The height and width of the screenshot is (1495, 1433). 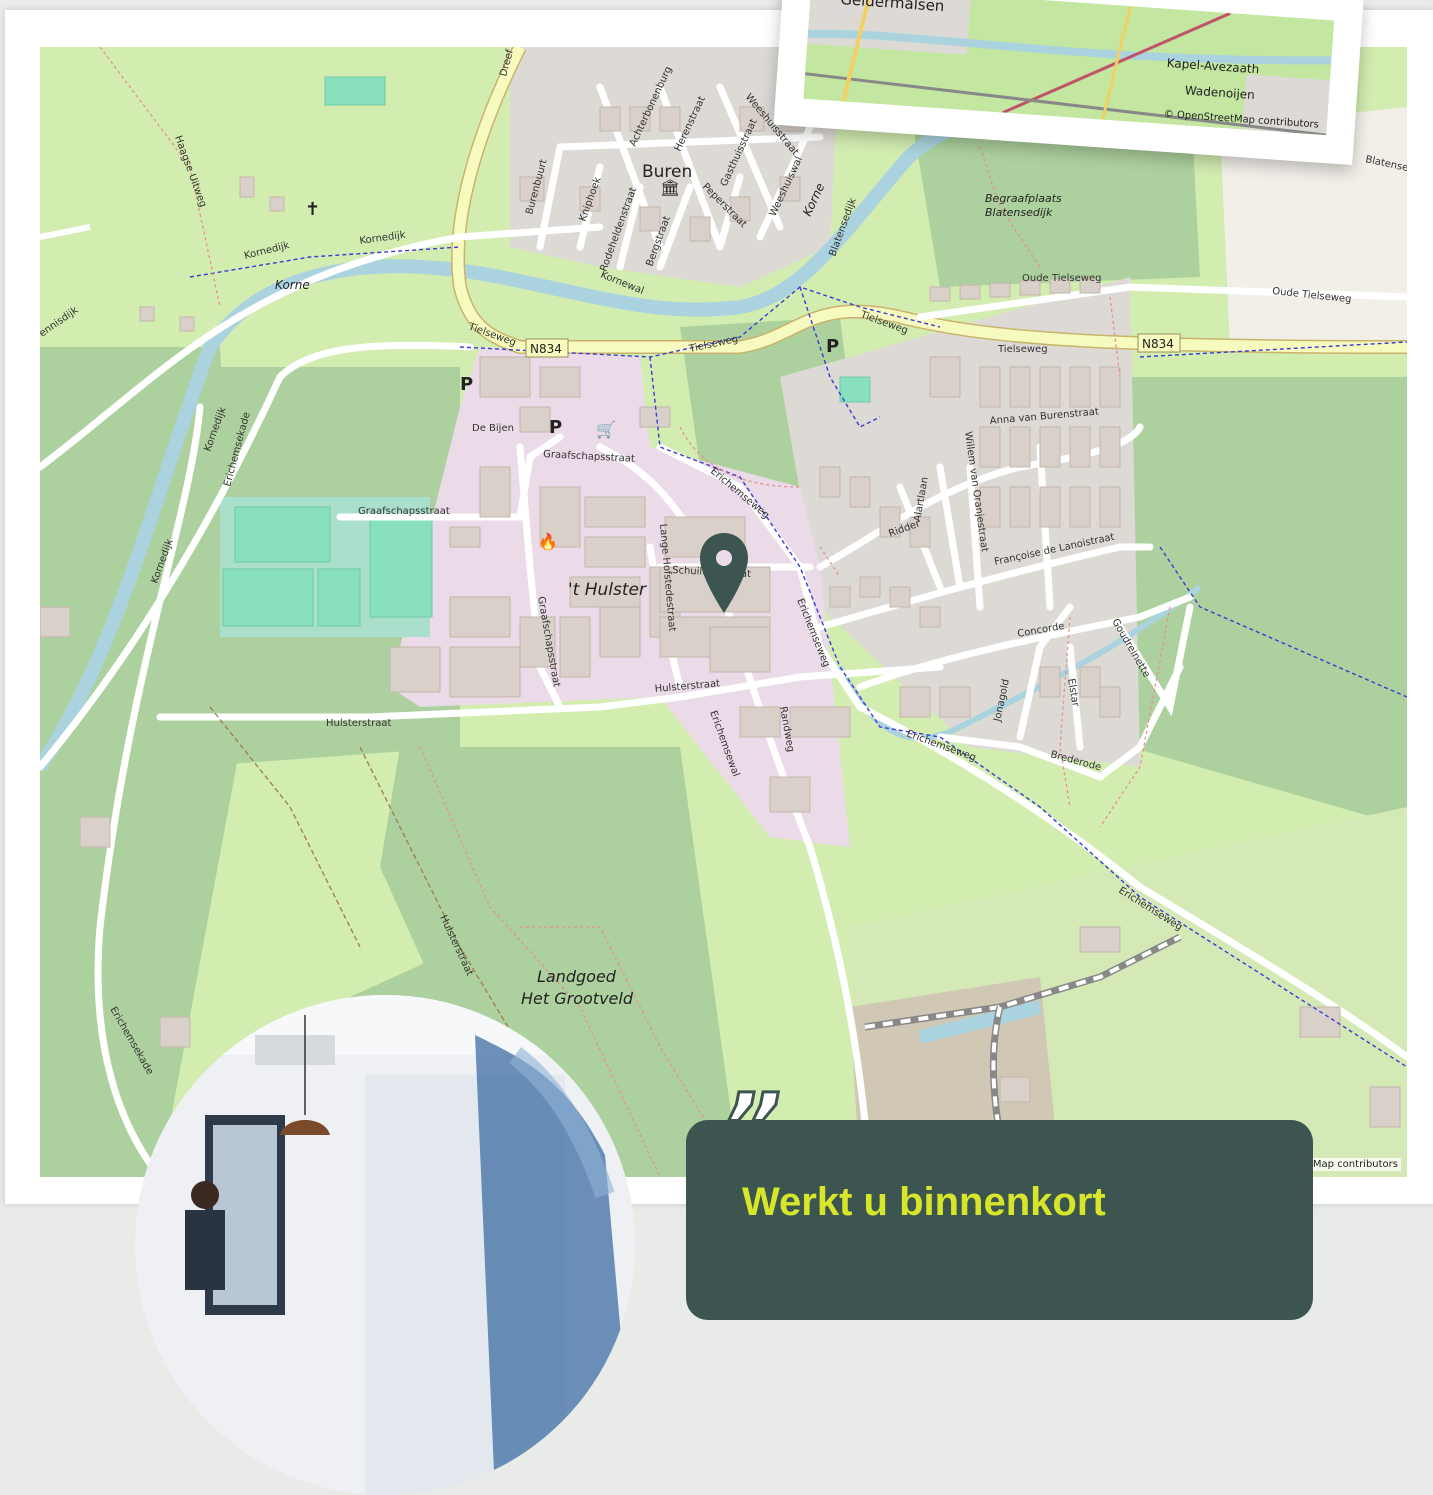 I want to click on quote-mark-icon: ”, so click(x=751, y=1127).